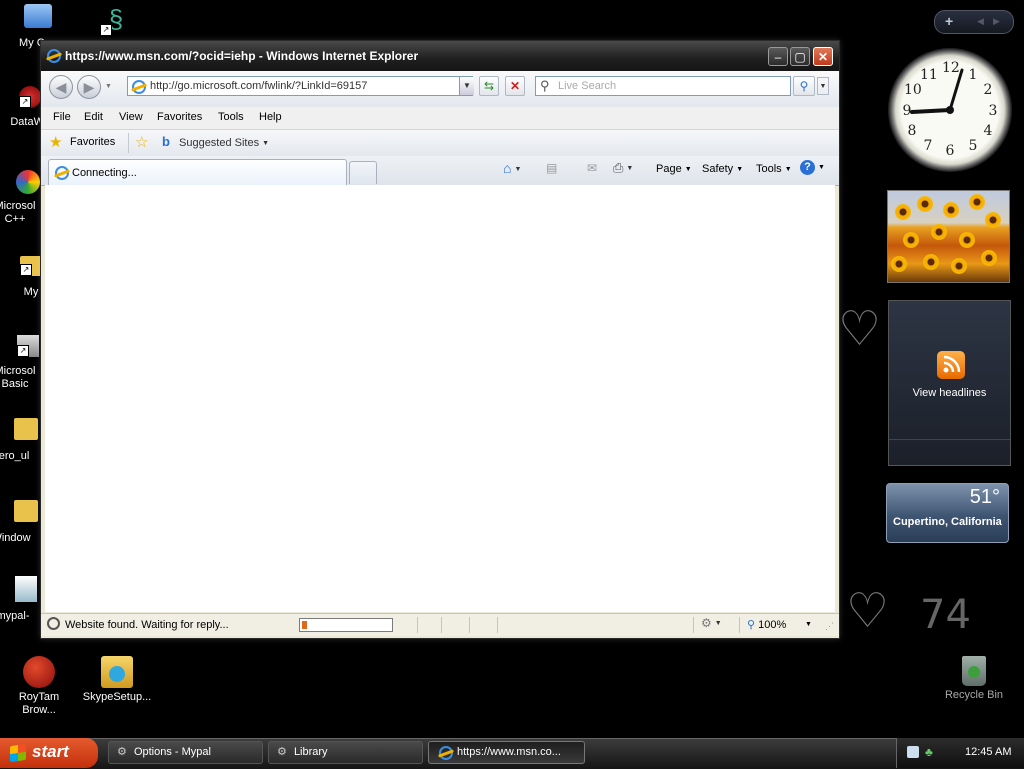  Describe the element at coordinates (829, 626) in the screenshot. I see `resize-grip-icon: ⋰` at that location.